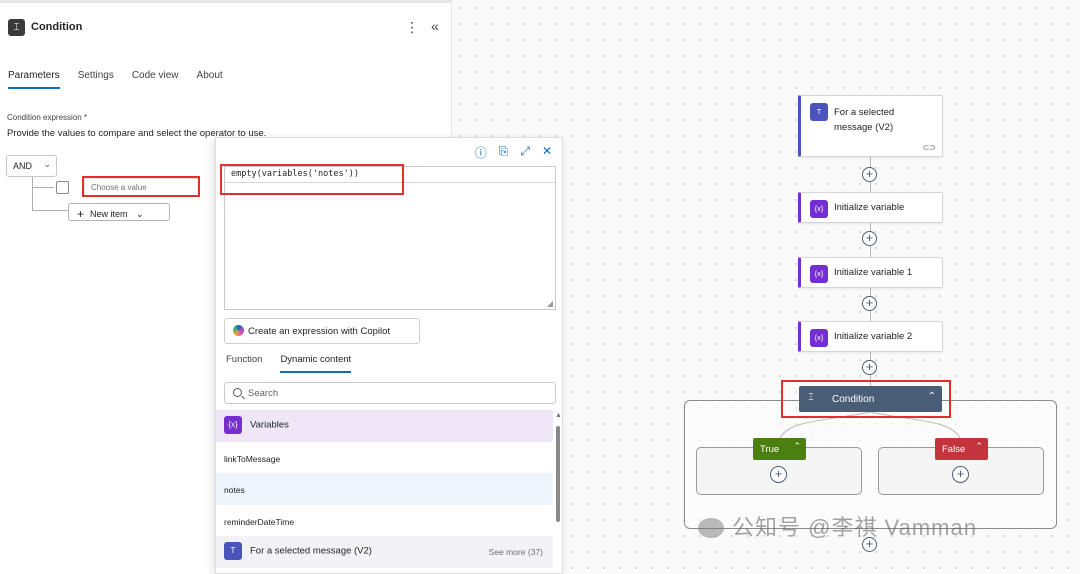  I want to click on tab-parameters: Parameters, so click(34, 79).